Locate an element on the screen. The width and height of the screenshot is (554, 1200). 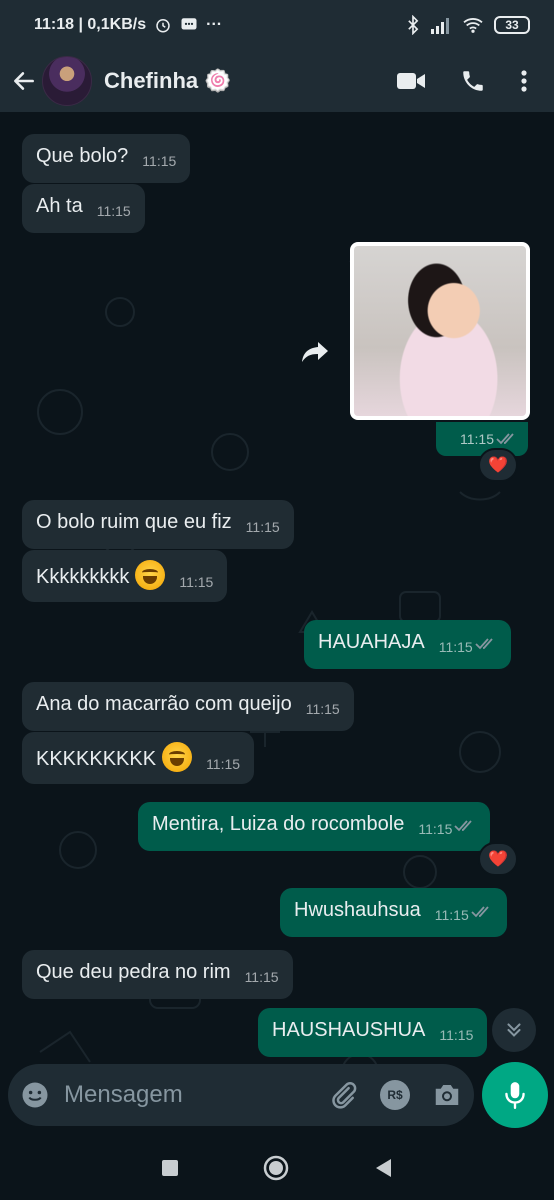
message-bubble-incoming: Que bolo? 11:15 is located at coordinates (106, 158).